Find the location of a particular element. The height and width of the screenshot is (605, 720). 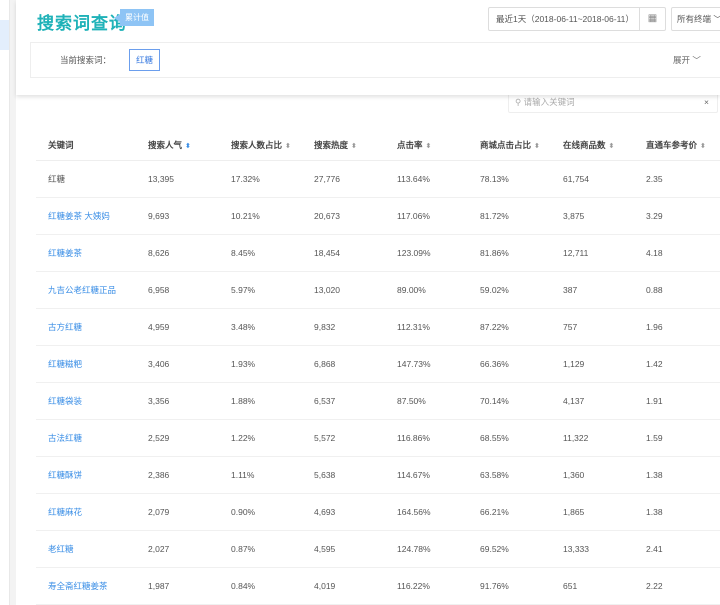

column-header: 商城点击占比 ⬍ is located at coordinates (509, 145).